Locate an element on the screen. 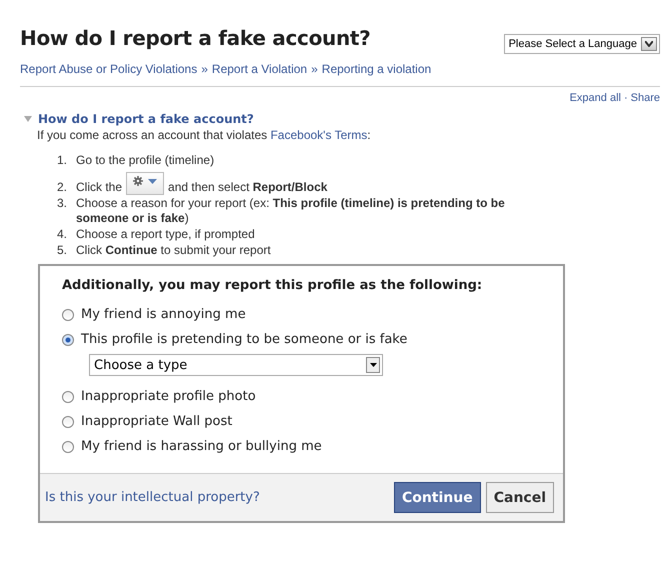 This screenshot has height=561, width=671. continue-button: Continue is located at coordinates (437, 497).